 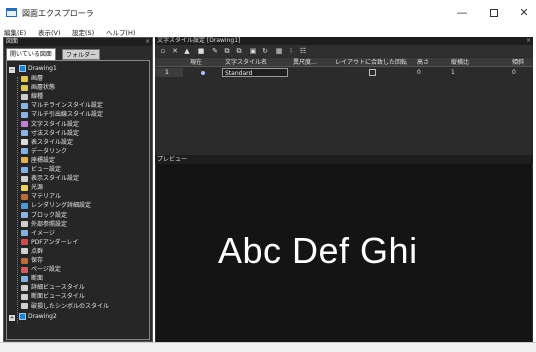 I want to click on menu-view: 表示(V), so click(x=49, y=32).